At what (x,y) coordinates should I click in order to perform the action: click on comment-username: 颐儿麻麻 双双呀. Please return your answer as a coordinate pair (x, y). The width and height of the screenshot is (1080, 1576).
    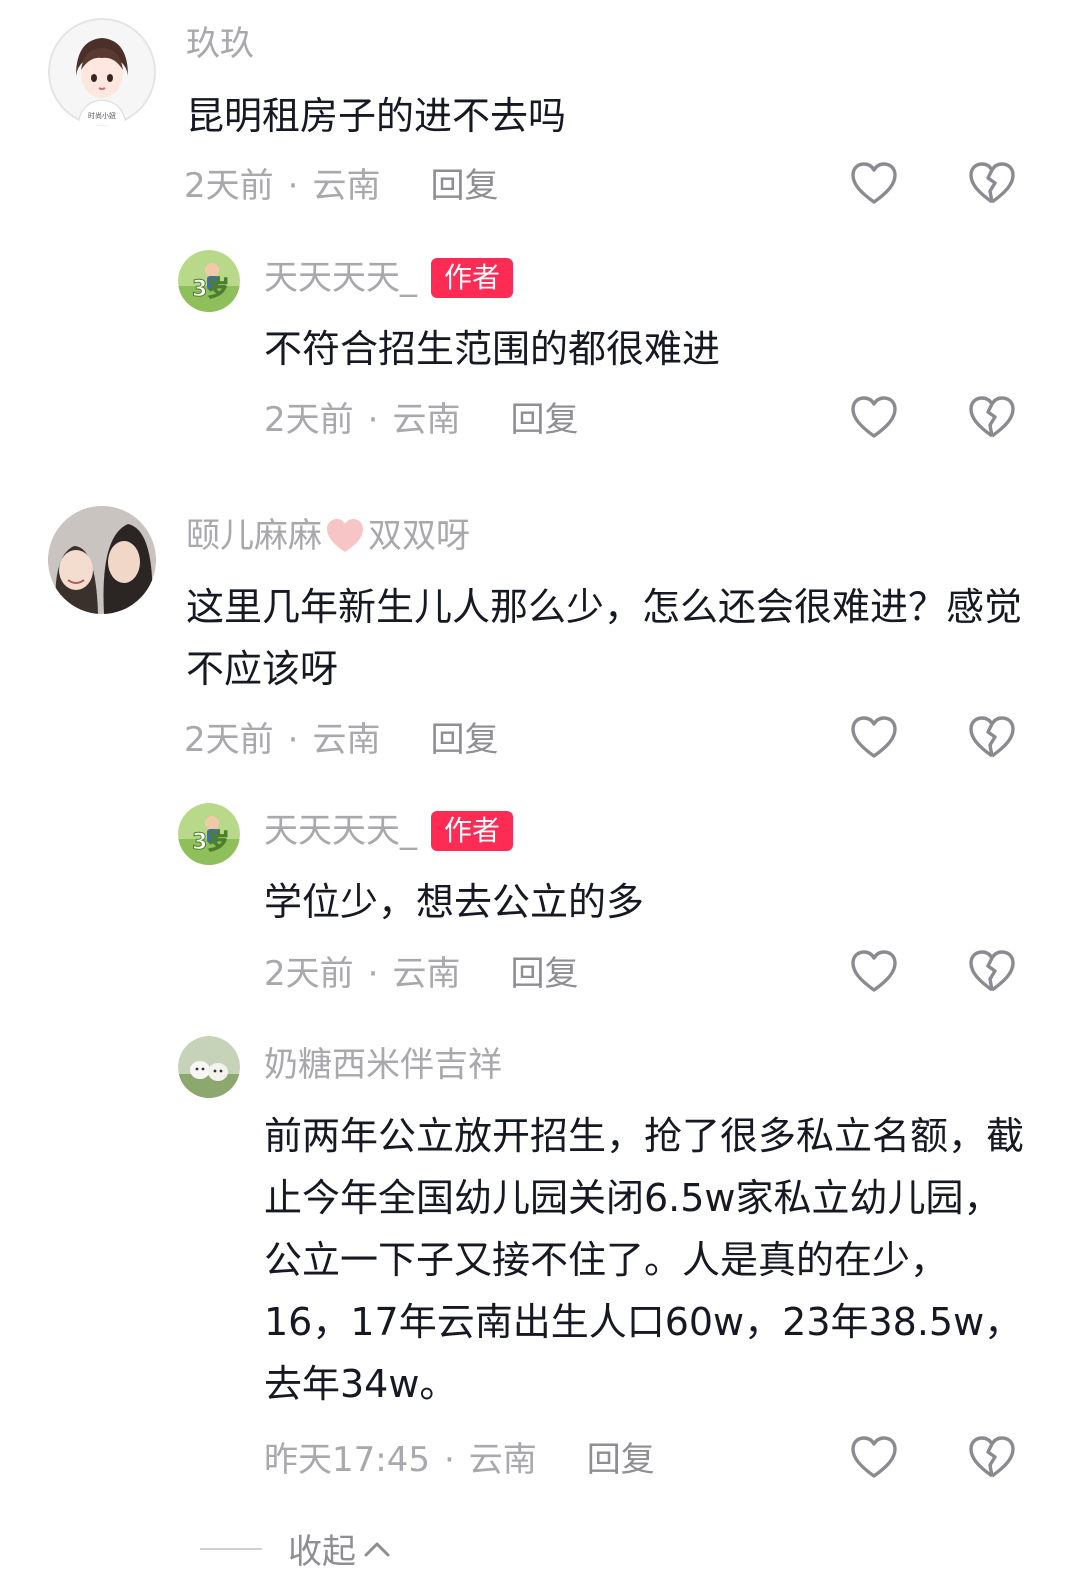
    Looking at the image, I should click on (328, 536).